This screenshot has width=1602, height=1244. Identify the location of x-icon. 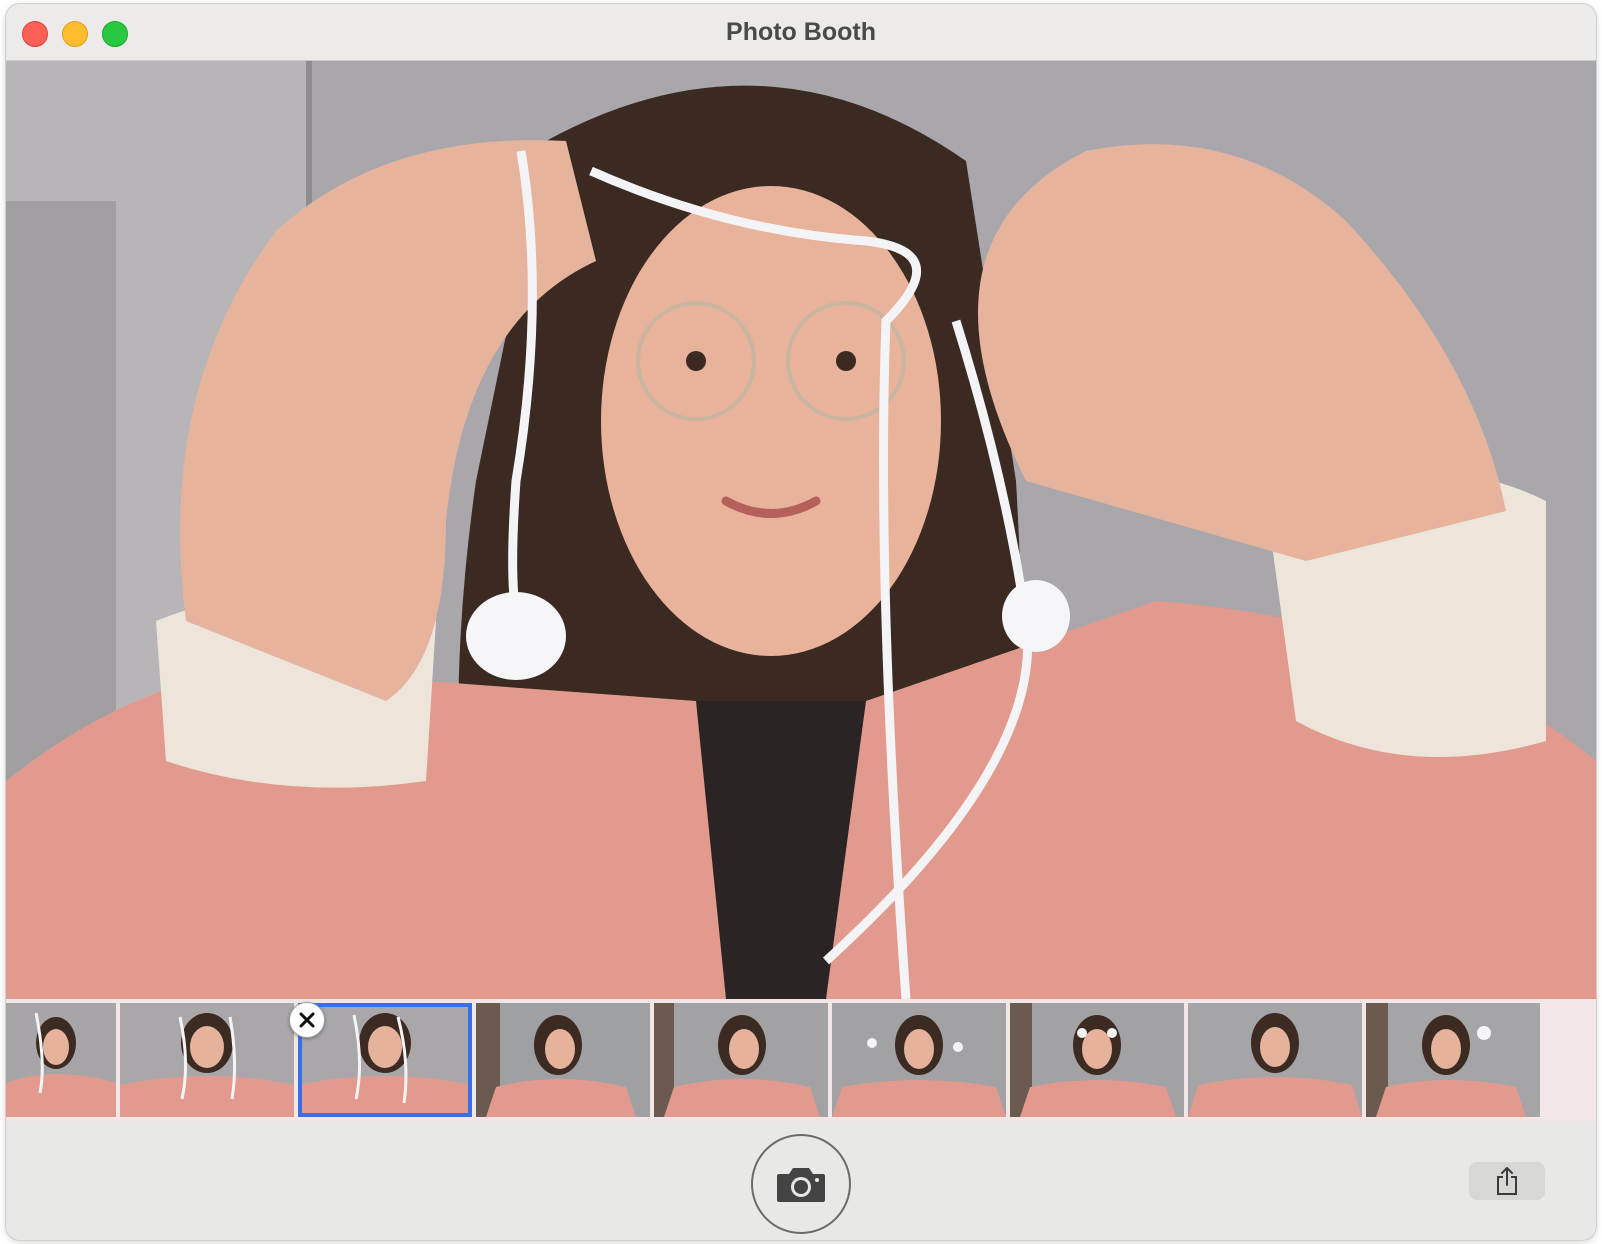
(307, 1020).